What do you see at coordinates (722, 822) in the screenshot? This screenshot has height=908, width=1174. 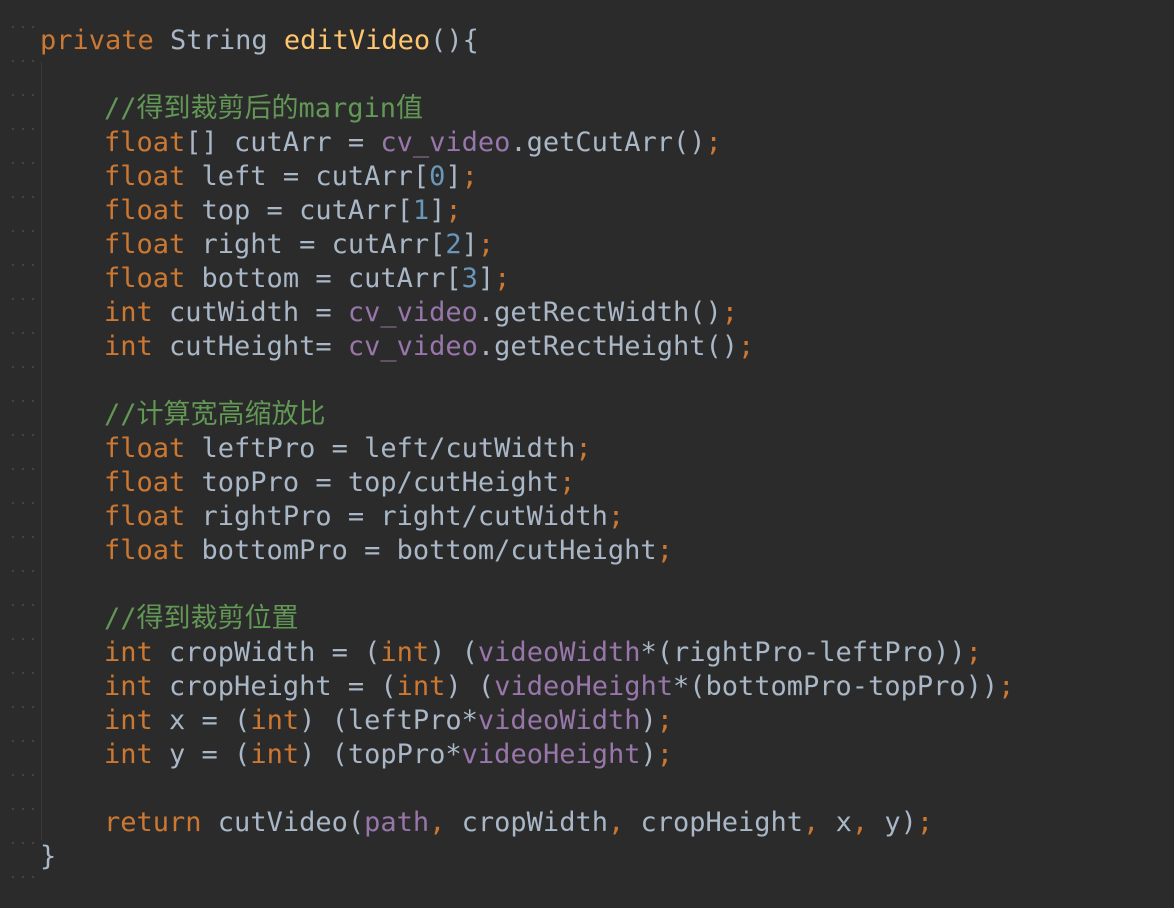 I see `code-token: cropHeight` at bounding box center [722, 822].